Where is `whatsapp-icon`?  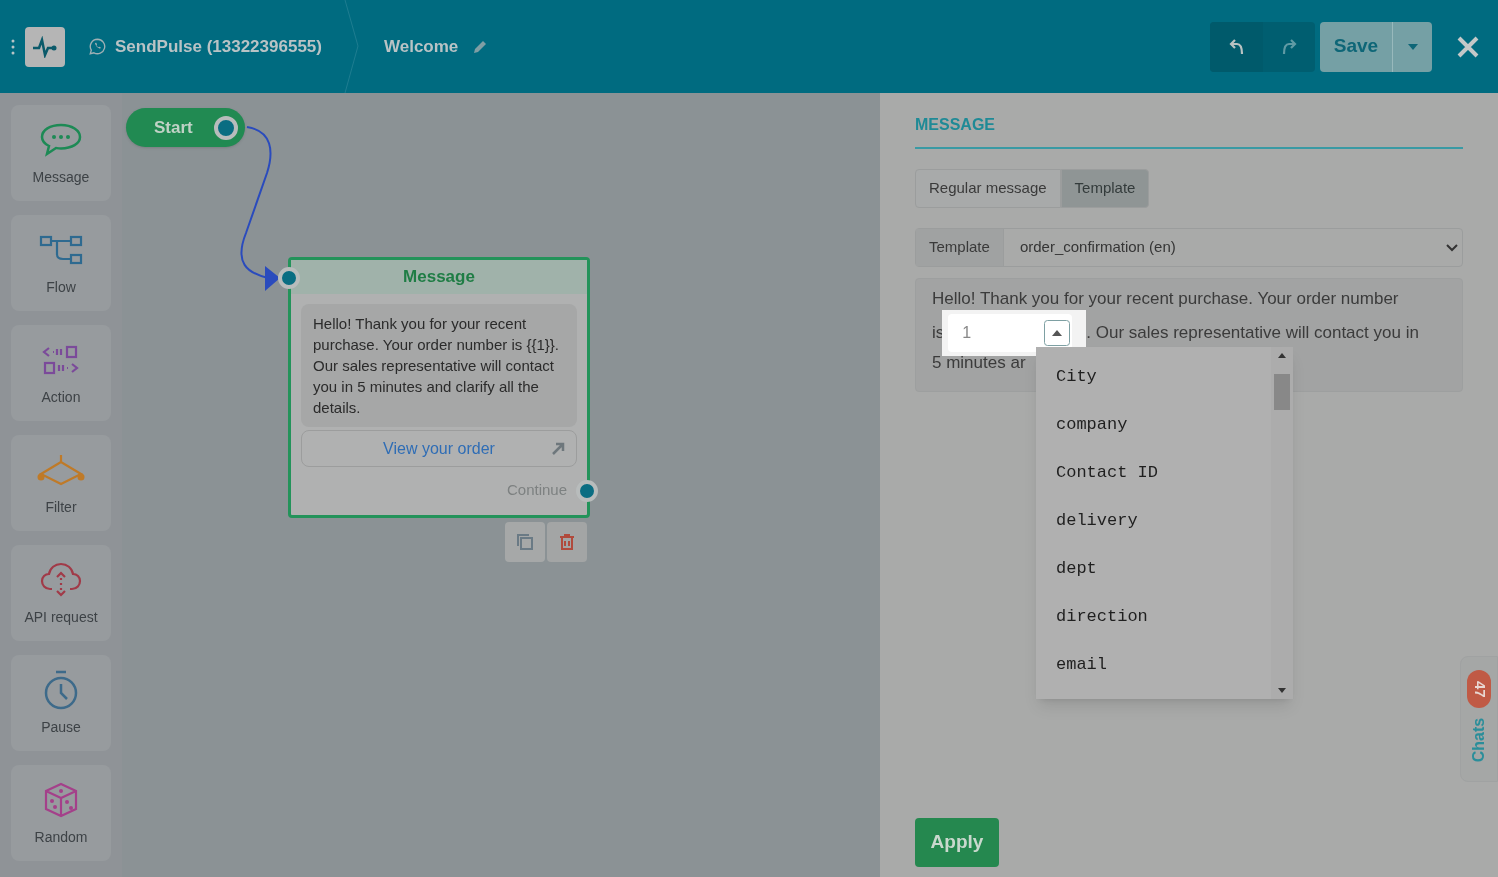
whatsapp-icon is located at coordinates (97, 46).